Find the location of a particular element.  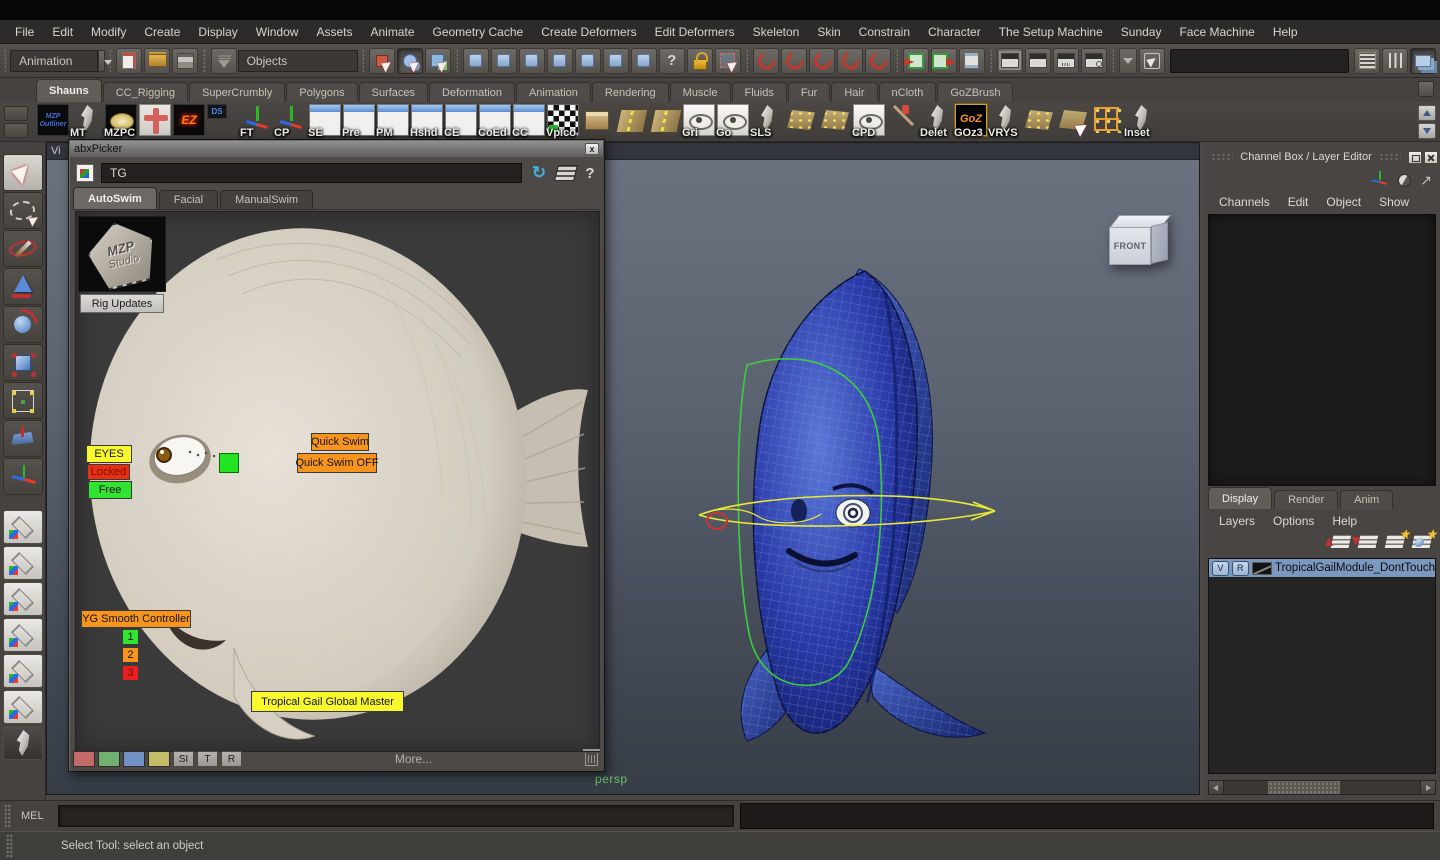

render-view-button is located at coordinates (1009, 60).